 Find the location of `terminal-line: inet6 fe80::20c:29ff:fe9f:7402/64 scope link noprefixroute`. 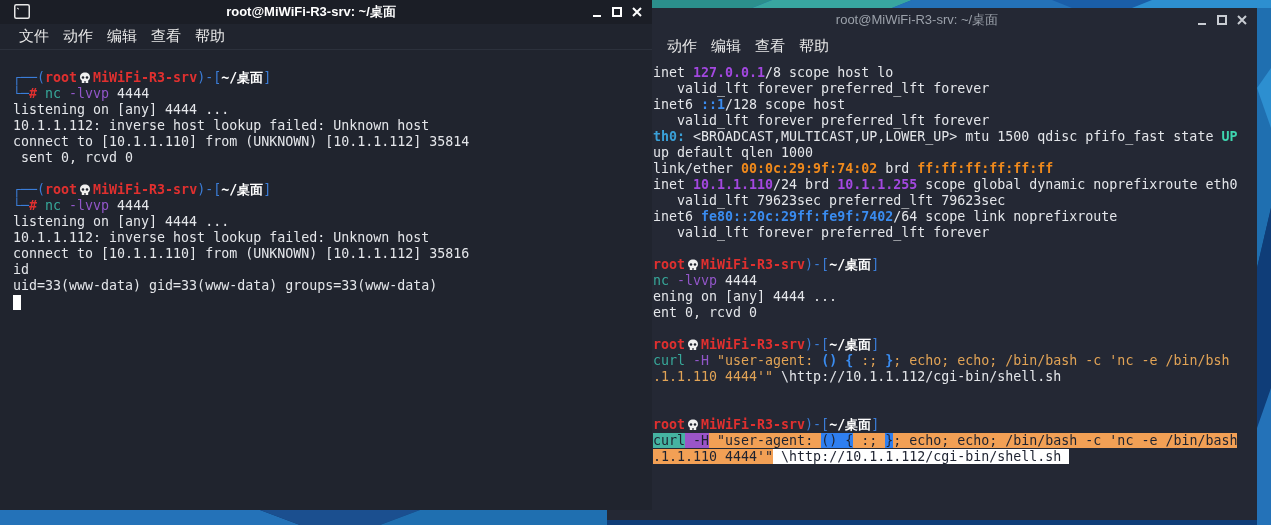

terminal-line: inet6 fe80::20c:29ff:fe9f:7402/64 scope link noprefixroute is located at coordinates (885, 217).